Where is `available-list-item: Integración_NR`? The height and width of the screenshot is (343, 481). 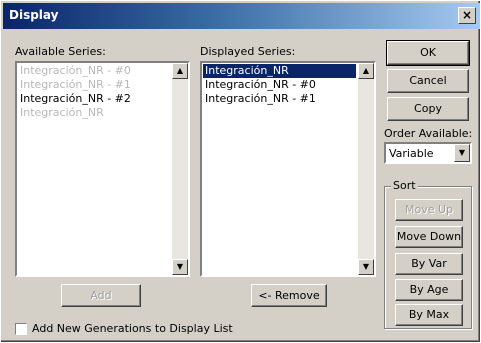 available-list-item: Integración_NR is located at coordinates (94, 113).